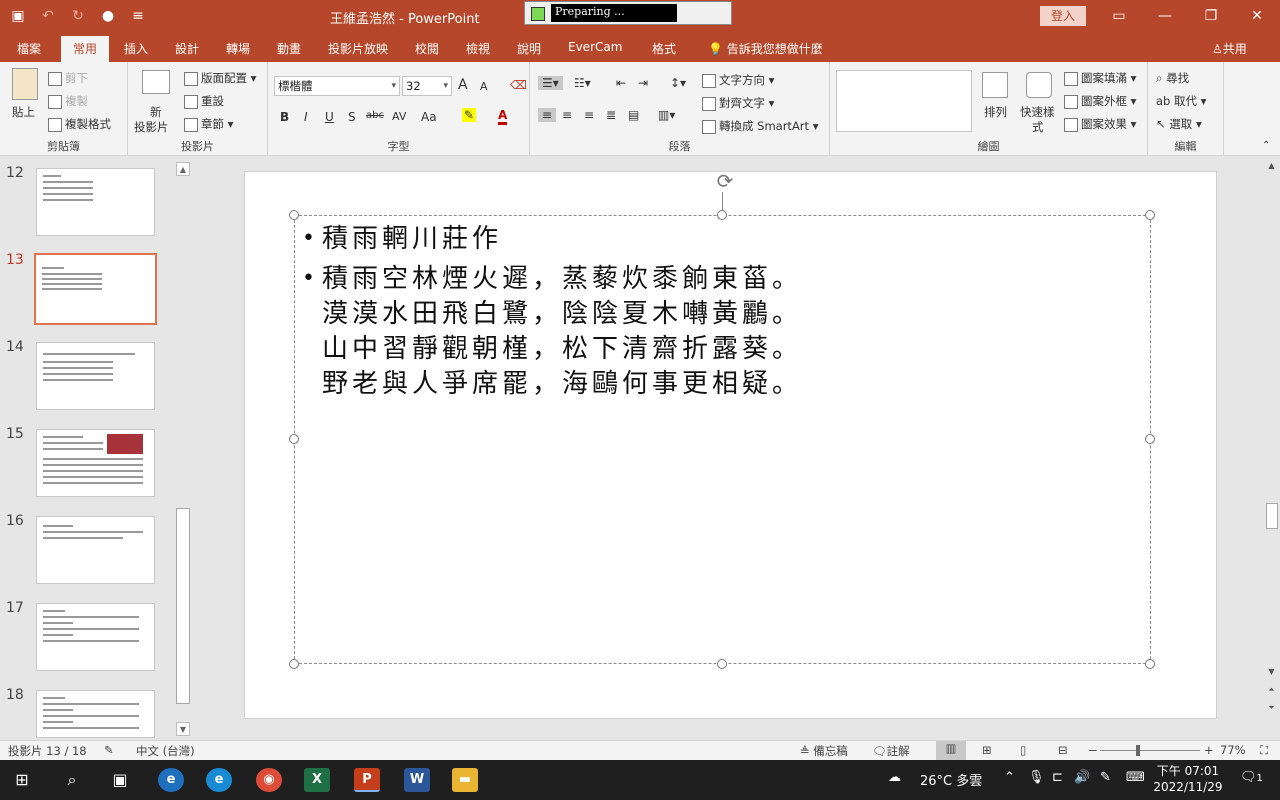 The image size is (1280, 800). Describe the element at coordinates (183, 169) in the screenshot. I see `scroll-up-icon: ▲` at that location.